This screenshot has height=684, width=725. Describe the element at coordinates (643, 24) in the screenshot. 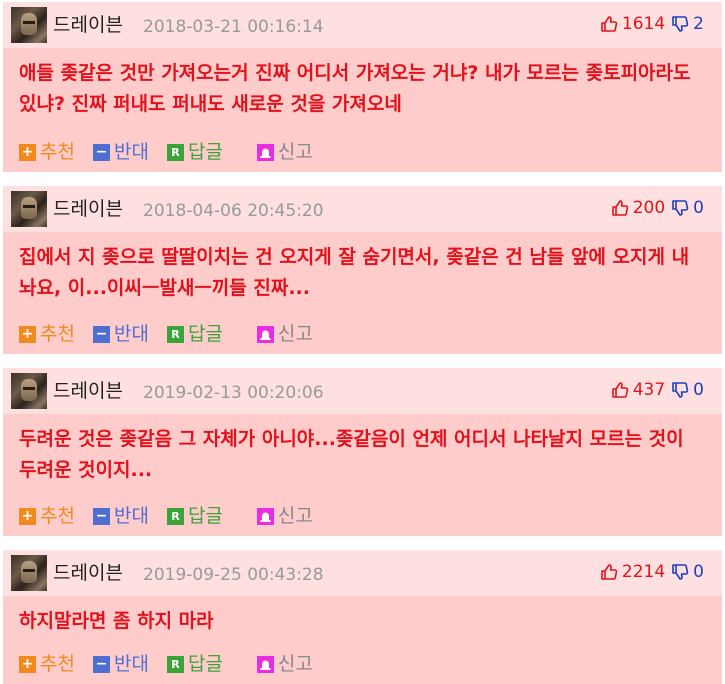

I see `upvote-count: 1614` at that location.